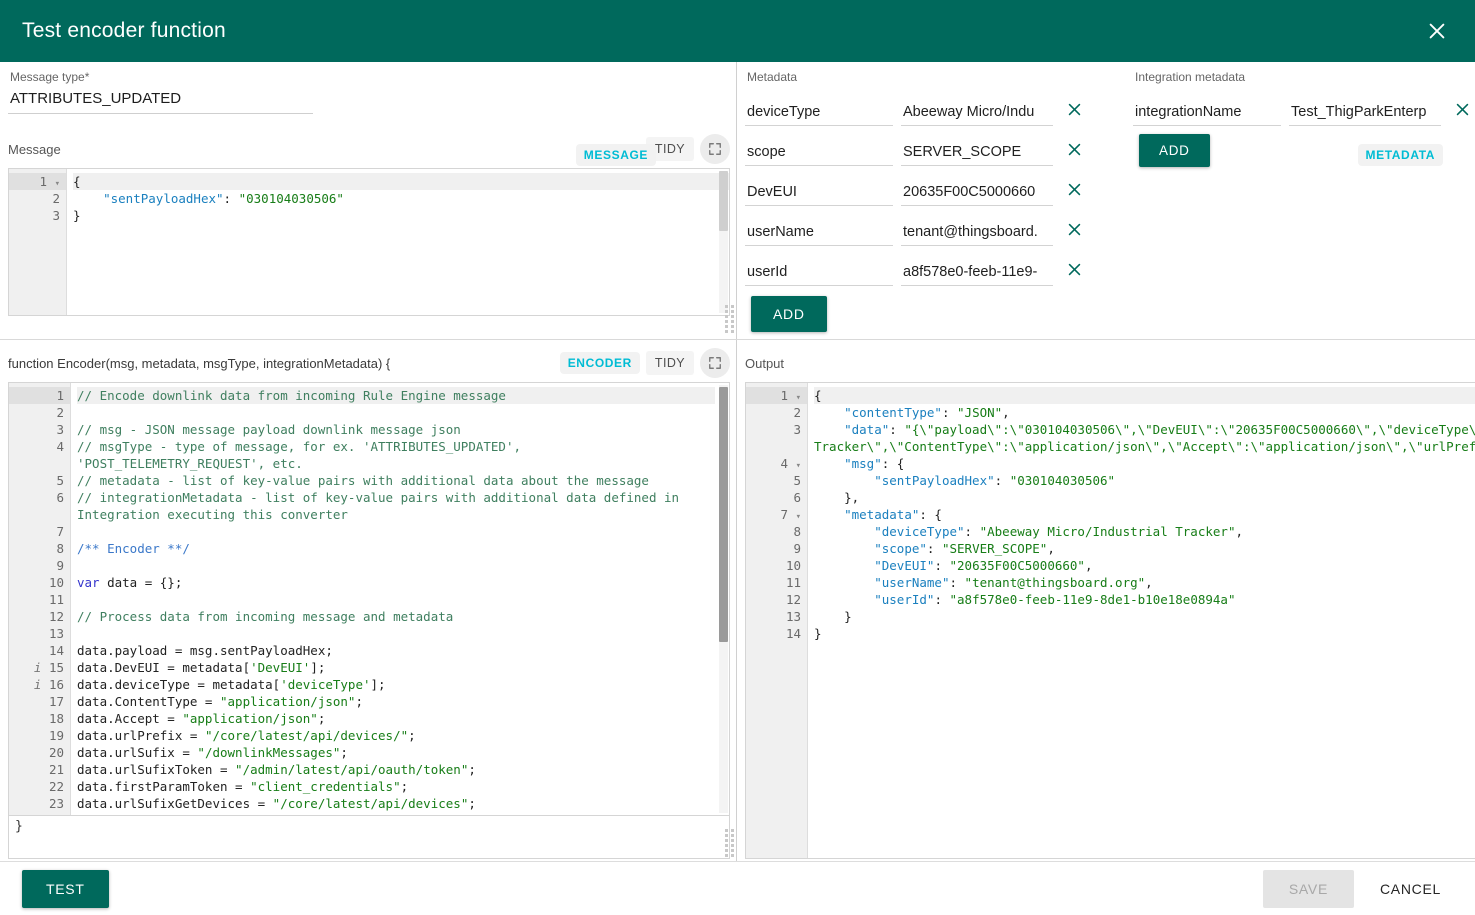 This screenshot has width=1475, height=915. I want to click on line-number: 20, so click(56, 752).